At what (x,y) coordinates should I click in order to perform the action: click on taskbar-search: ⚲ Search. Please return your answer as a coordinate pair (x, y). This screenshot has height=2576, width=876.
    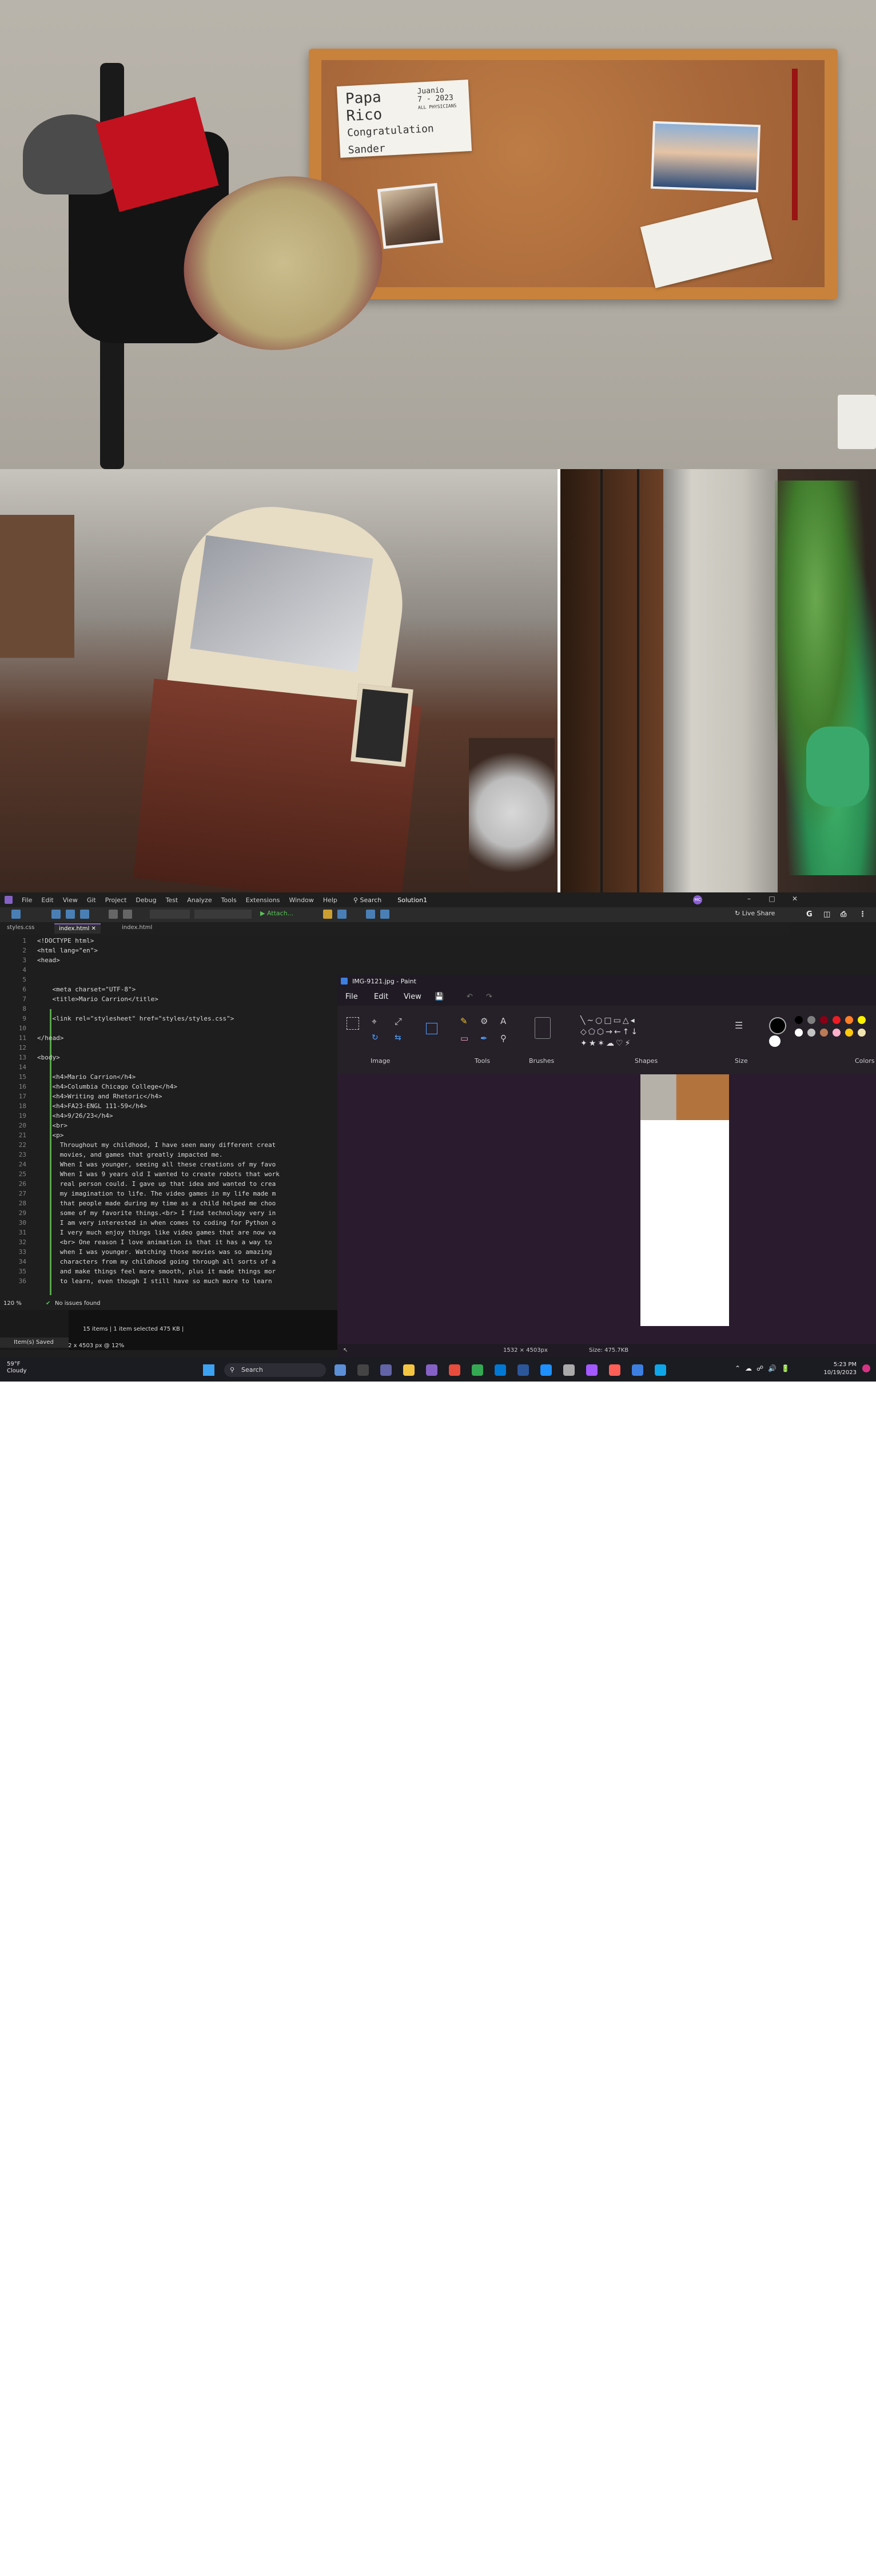
    Looking at the image, I should click on (275, 1370).